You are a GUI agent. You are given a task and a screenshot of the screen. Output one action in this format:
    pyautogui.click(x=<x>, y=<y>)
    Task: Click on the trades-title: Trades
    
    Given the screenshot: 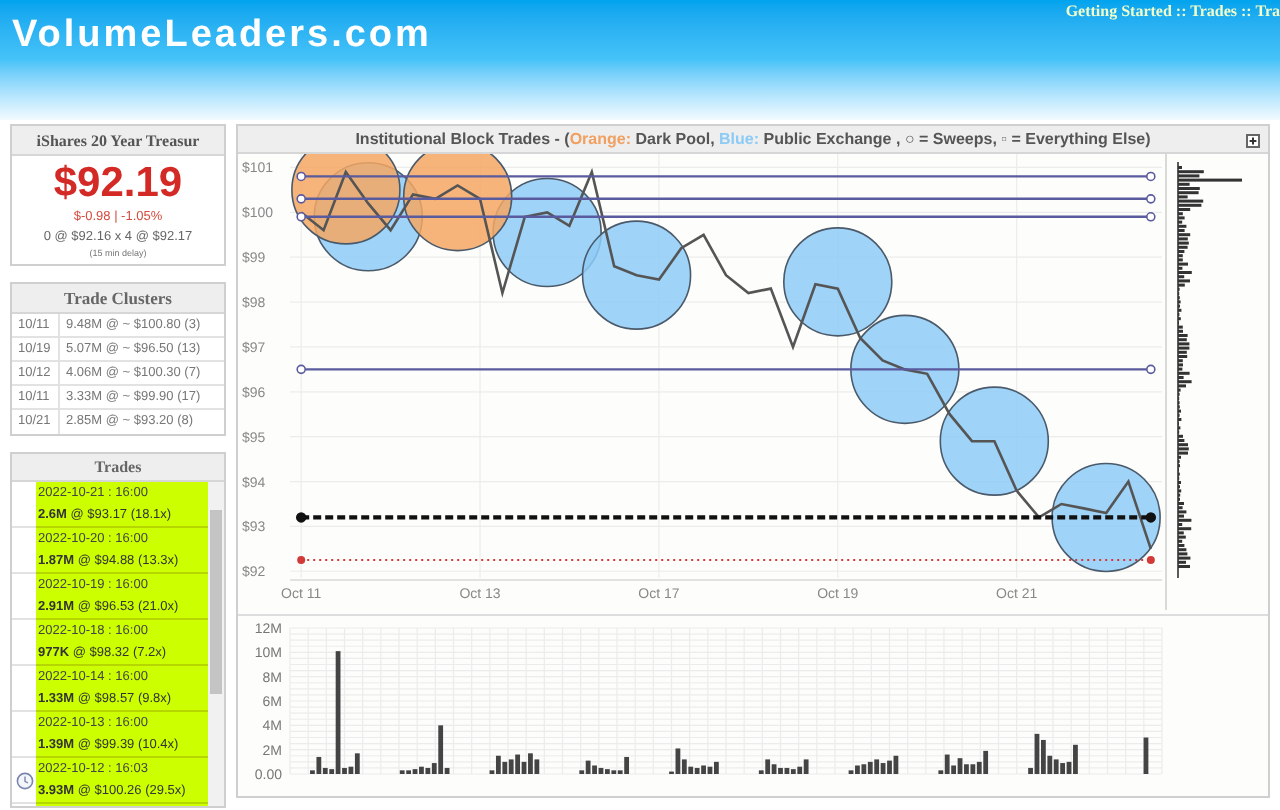 What is the action you would take?
    pyautogui.click(x=118, y=468)
    